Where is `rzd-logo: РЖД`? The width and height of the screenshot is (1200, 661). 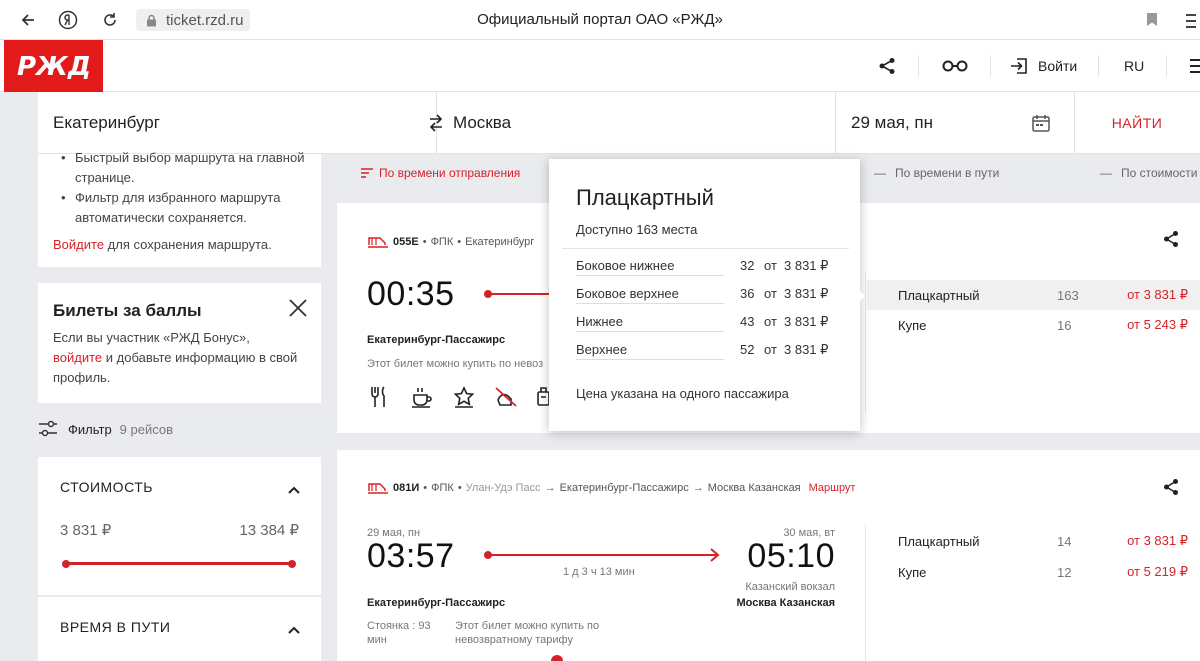 rzd-logo: РЖД is located at coordinates (53, 66).